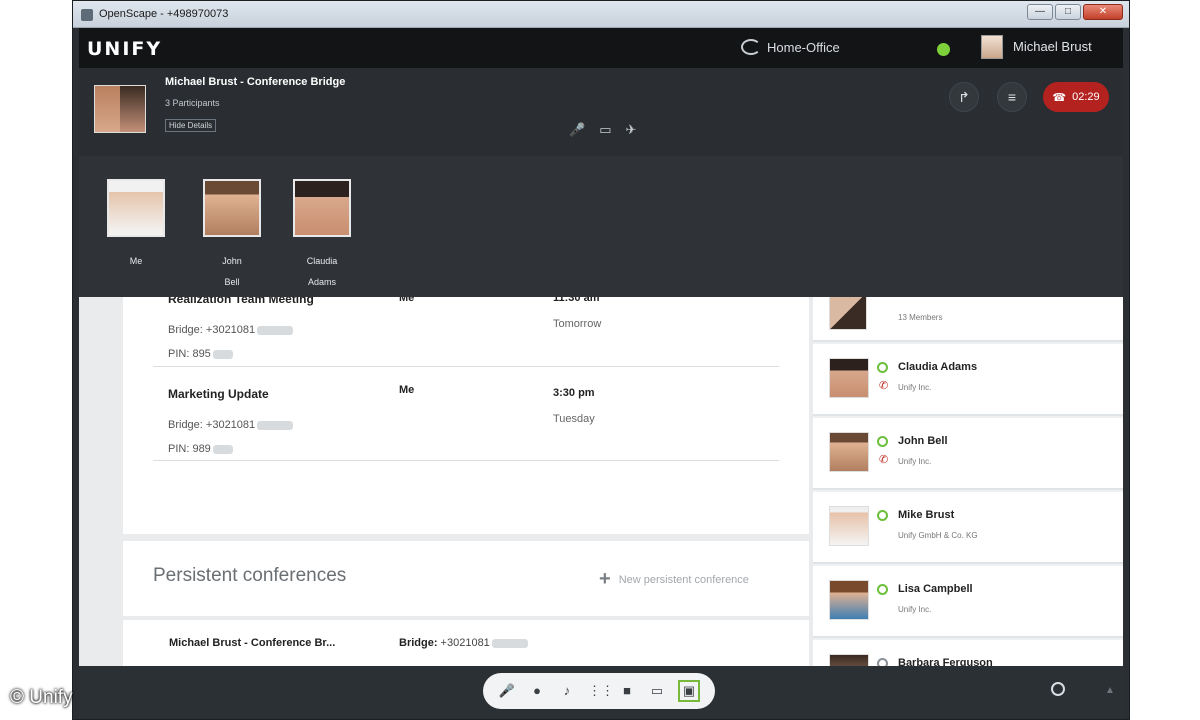  Describe the element at coordinates (1012, 97) in the screenshot. I see `menu-button: ≡` at that location.